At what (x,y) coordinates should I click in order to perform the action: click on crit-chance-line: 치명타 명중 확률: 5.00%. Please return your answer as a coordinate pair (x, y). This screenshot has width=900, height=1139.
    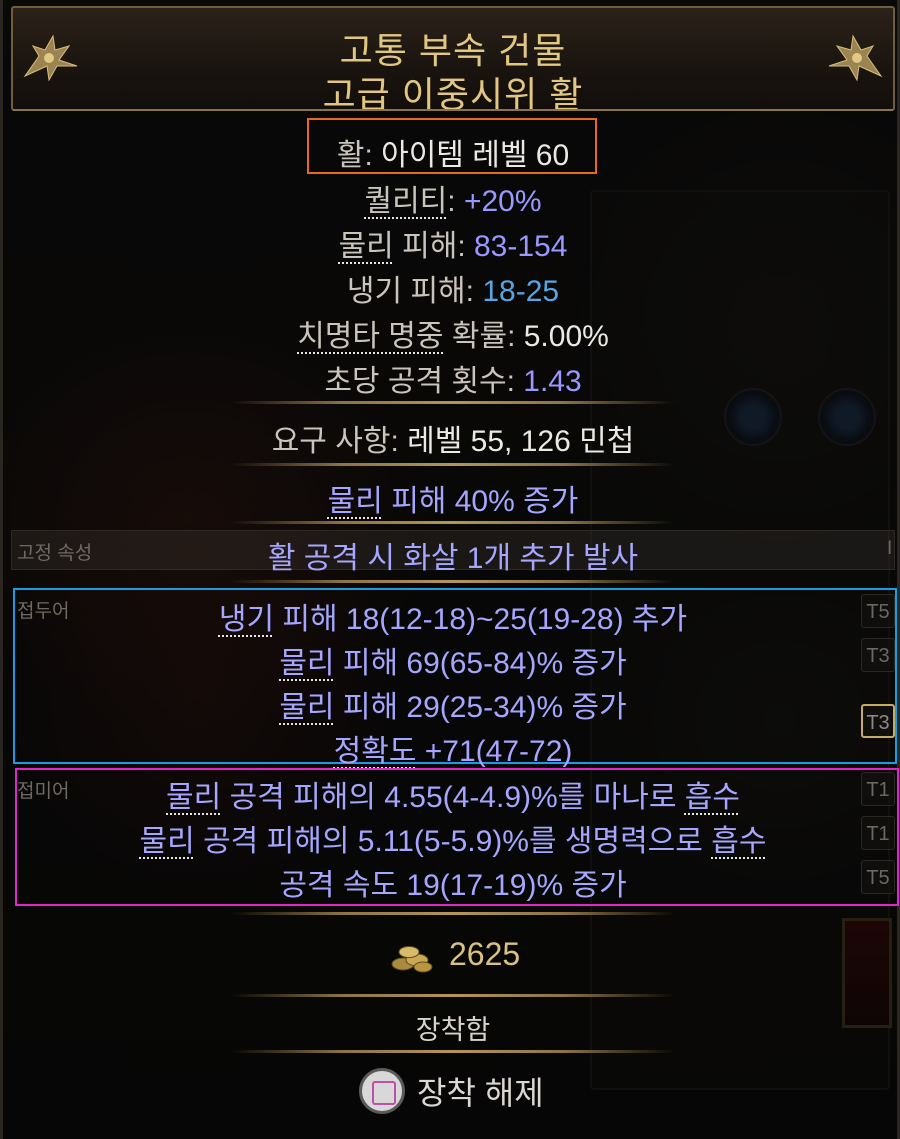
    Looking at the image, I should click on (453, 336).